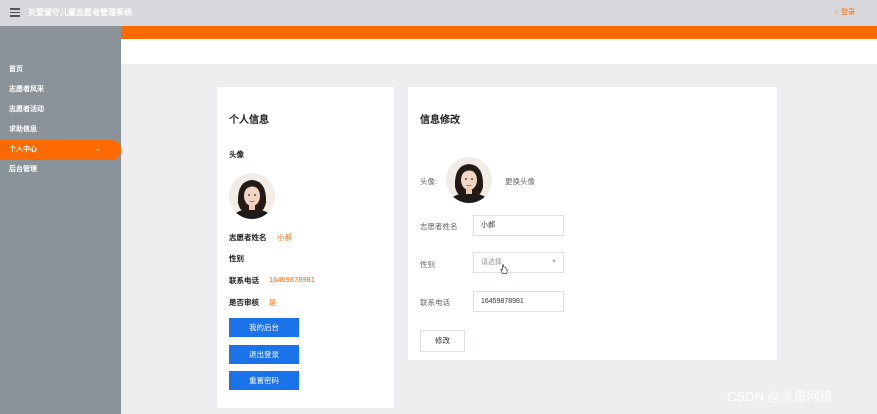  Describe the element at coordinates (848, 12) in the screenshot. I see `login-label: 登录` at that location.